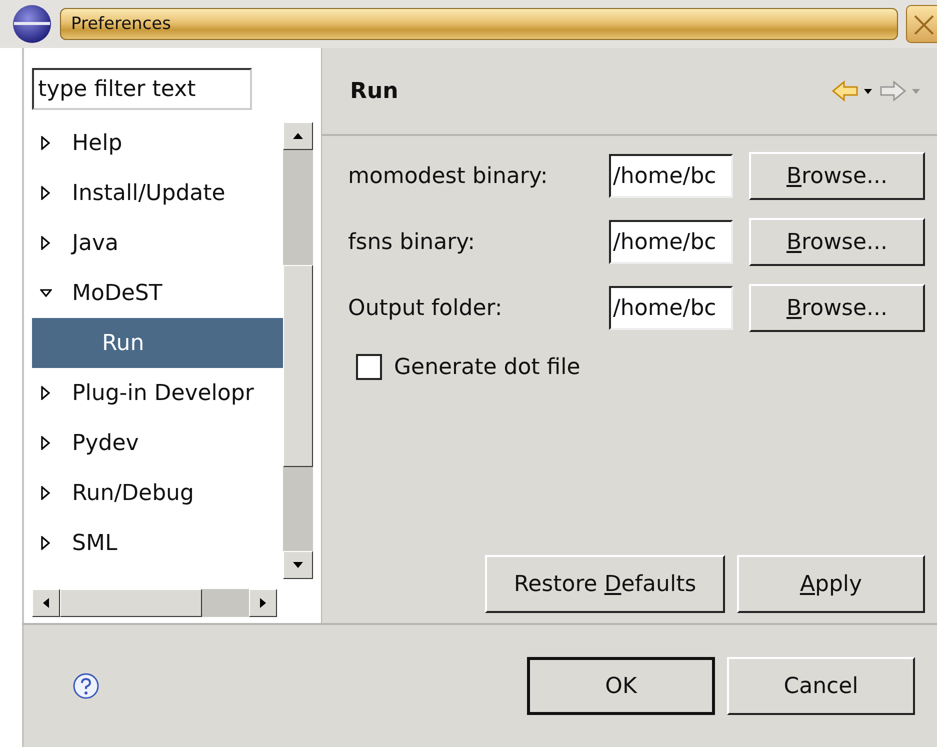 The image size is (937, 747). I want to click on vertical-scrollbar, so click(298, 350).